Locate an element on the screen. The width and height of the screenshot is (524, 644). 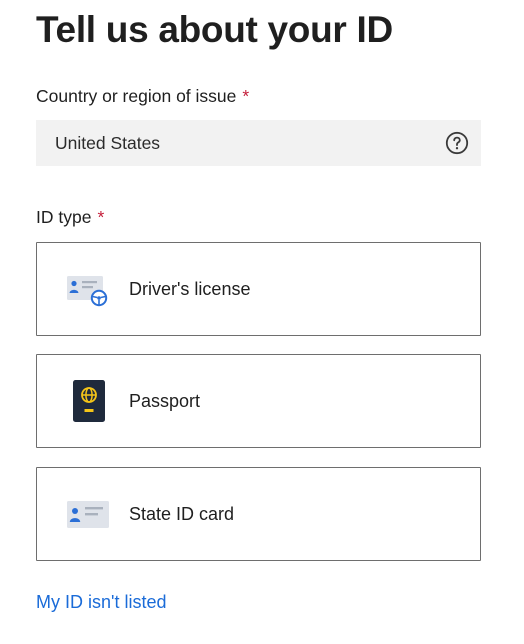
option-state-id-card: State ID card is located at coordinates (258, 514).